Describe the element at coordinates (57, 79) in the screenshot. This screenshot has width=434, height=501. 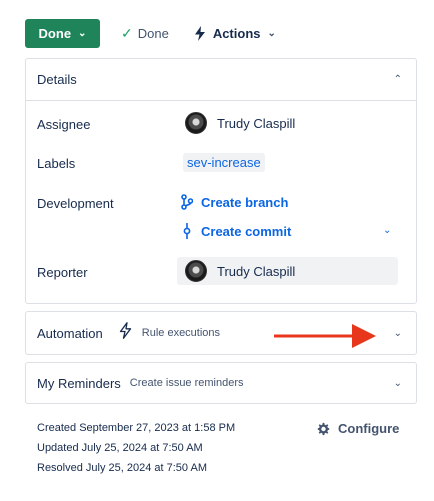
I see `details-title: Details` at that location.